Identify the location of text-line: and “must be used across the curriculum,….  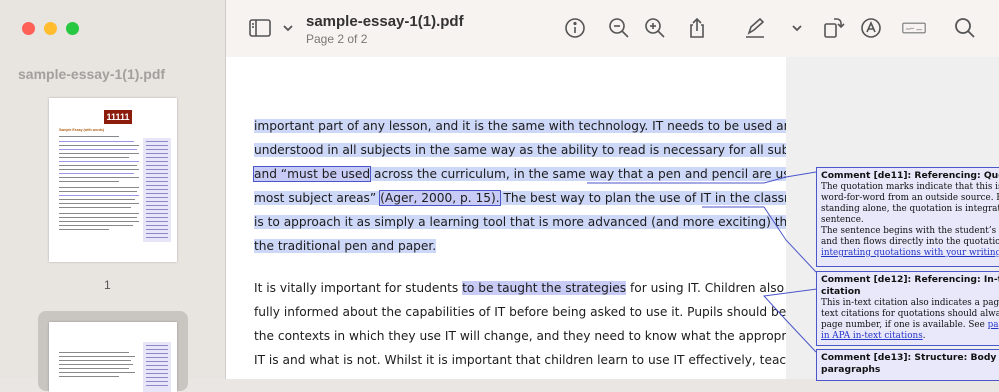
(536, 174).